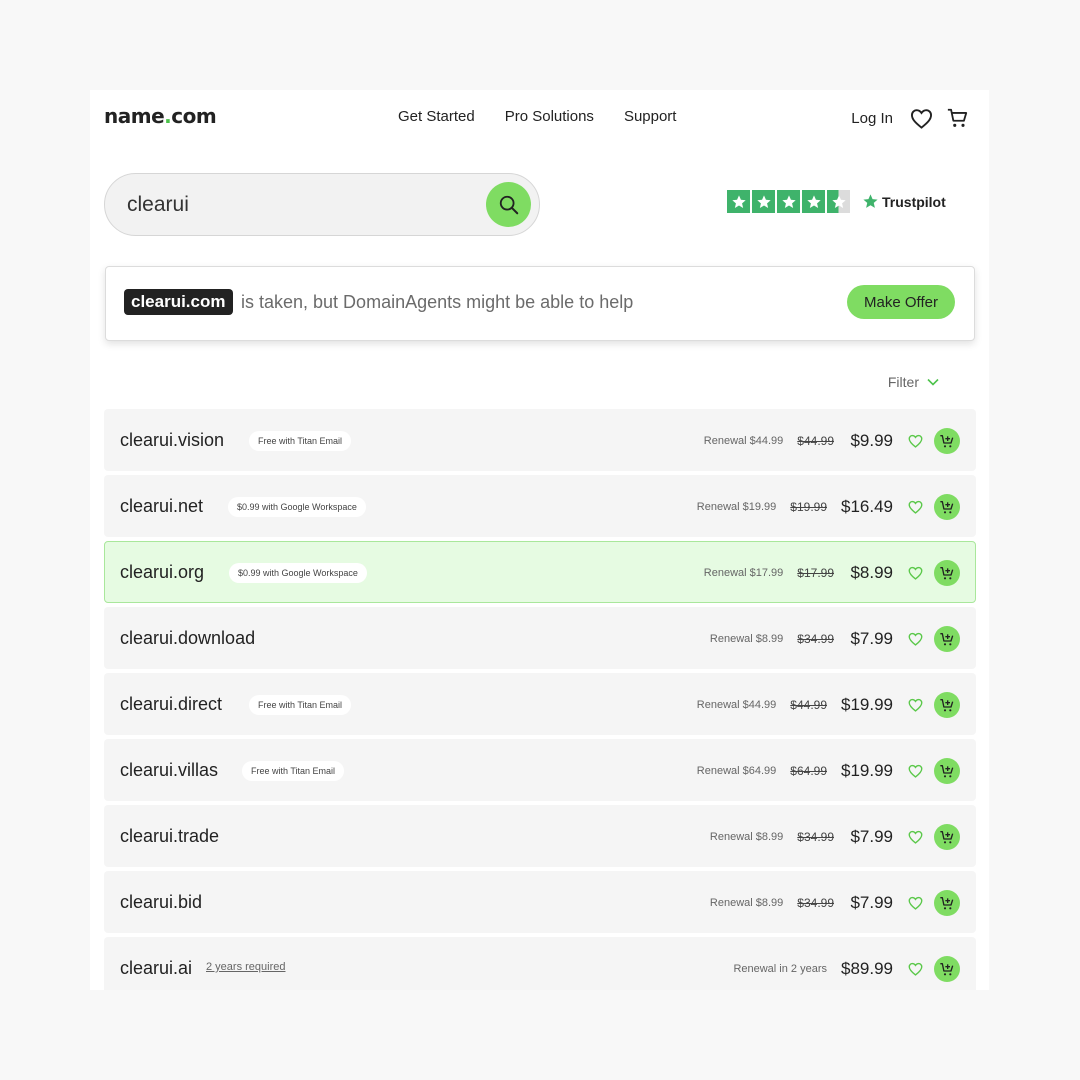  I want to click on sale-price: $19.99, so click(867, 770).